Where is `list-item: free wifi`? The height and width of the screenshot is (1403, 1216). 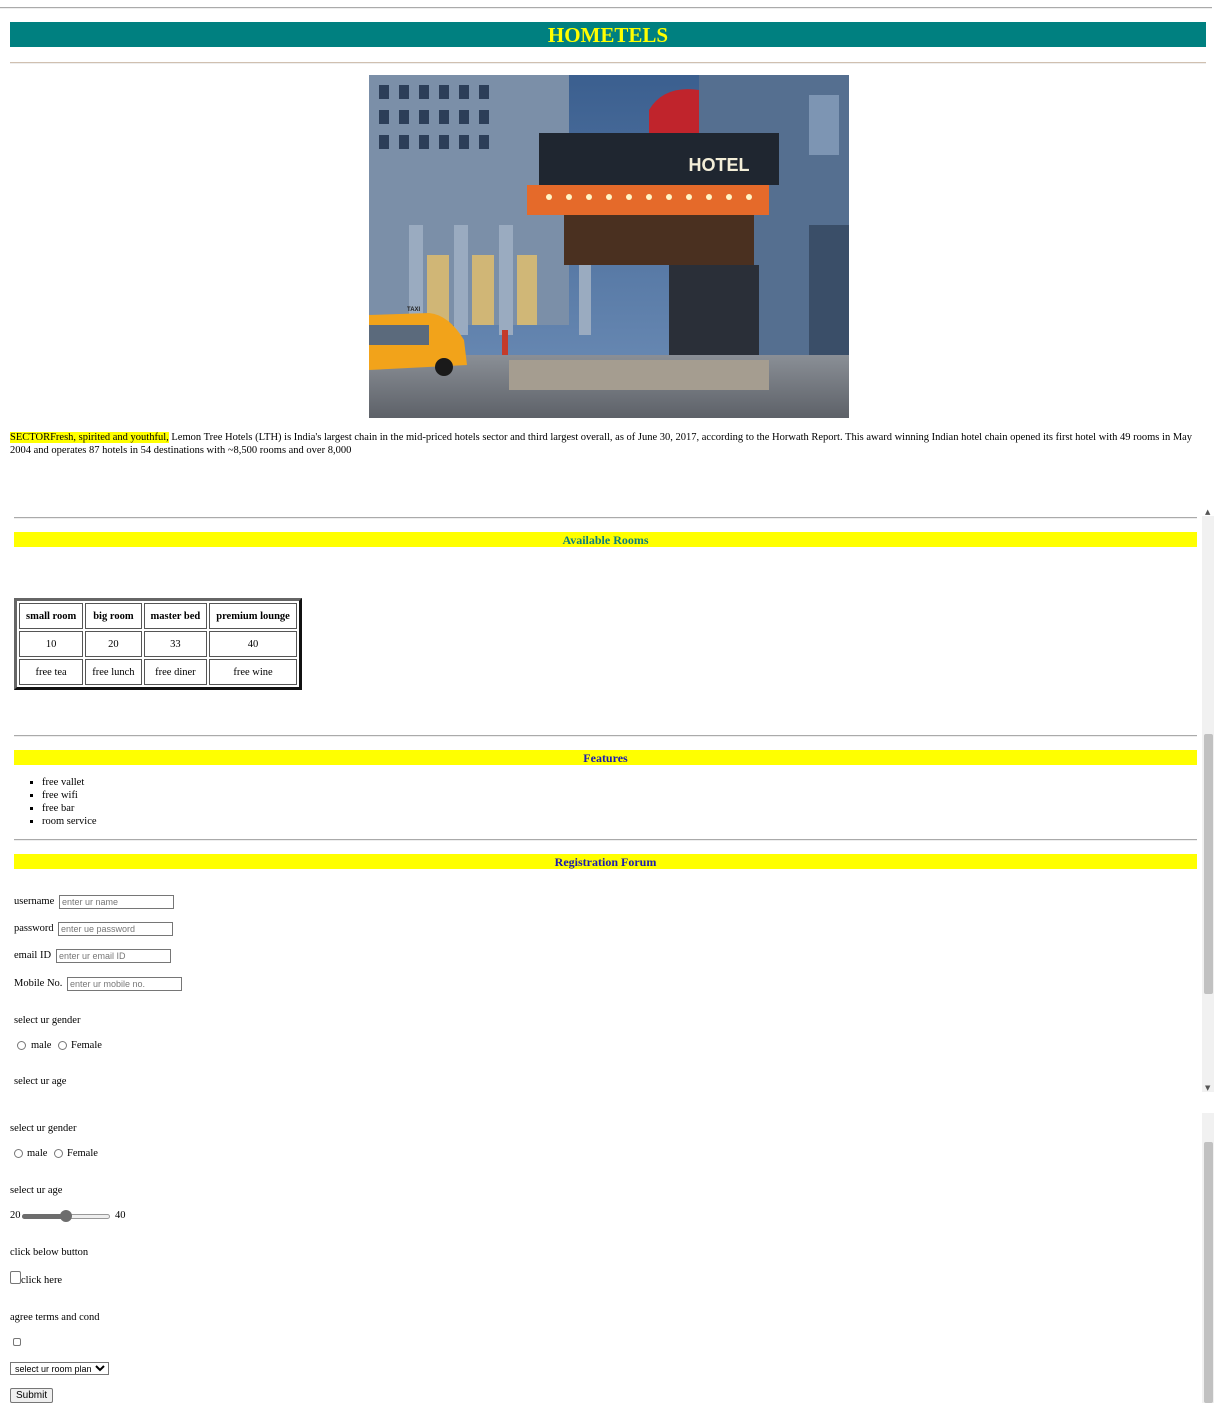 list-item: free wifi is located at coordinates (69, 795).